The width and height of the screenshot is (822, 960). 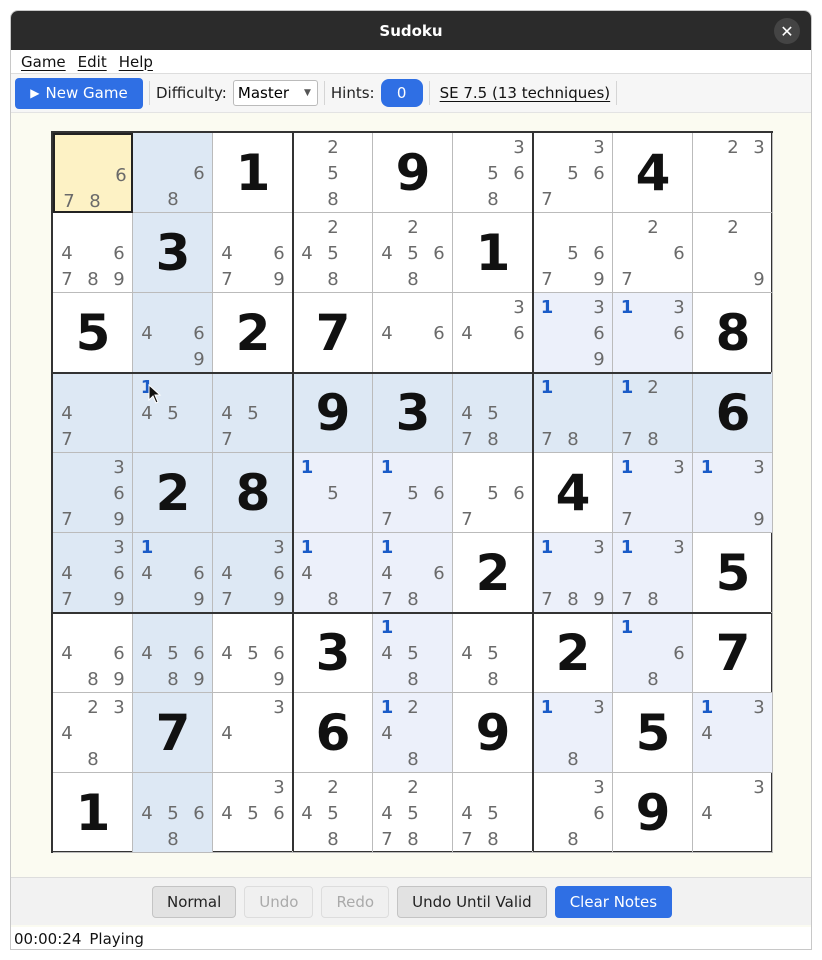 I want to click on cell-r1c8: 4, so click(x=653, y=173).